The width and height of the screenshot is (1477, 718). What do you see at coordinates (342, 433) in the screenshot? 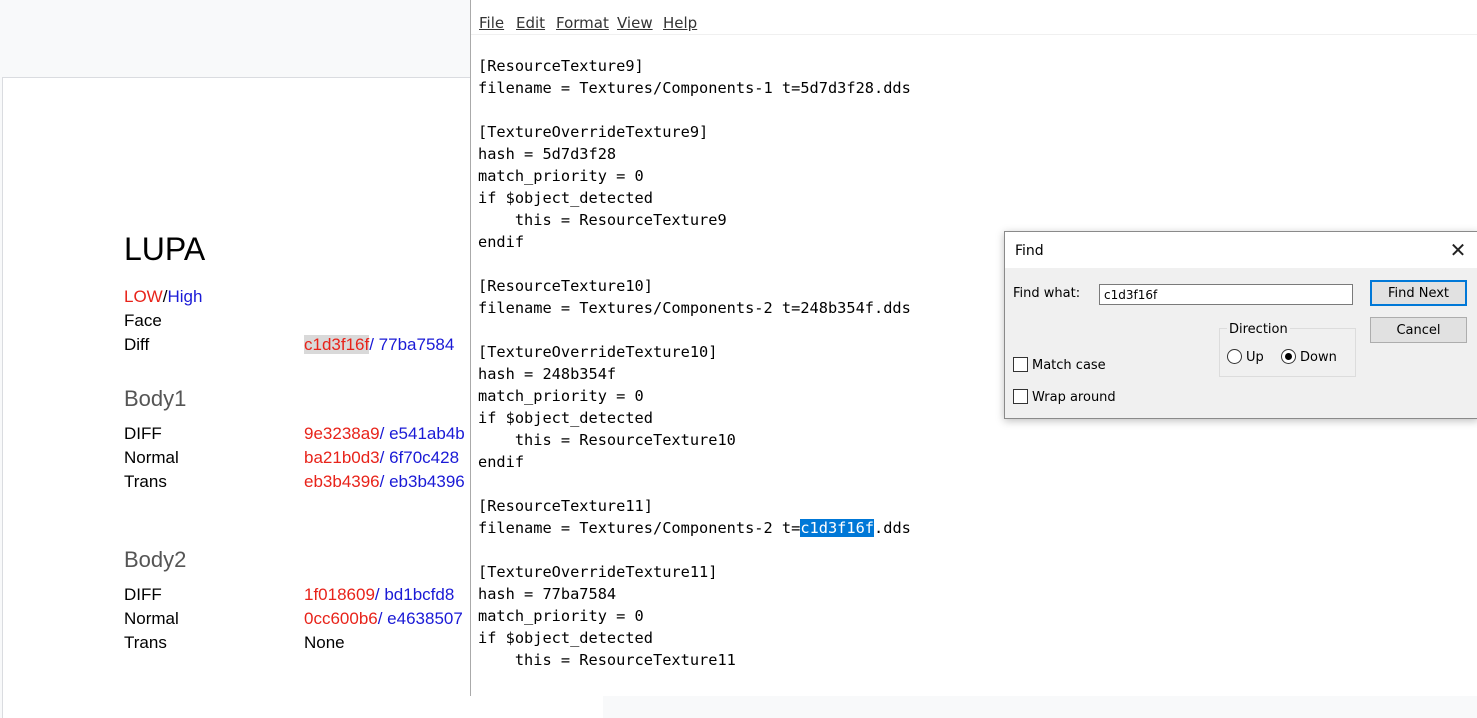
I see `body1-diff-low: 9e3238a9` at bounding box center [342, 433].